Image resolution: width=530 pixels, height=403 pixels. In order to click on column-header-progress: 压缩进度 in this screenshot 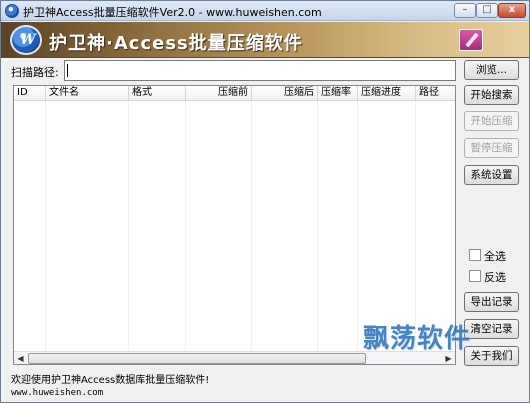, I will do `click(387, 93)`.